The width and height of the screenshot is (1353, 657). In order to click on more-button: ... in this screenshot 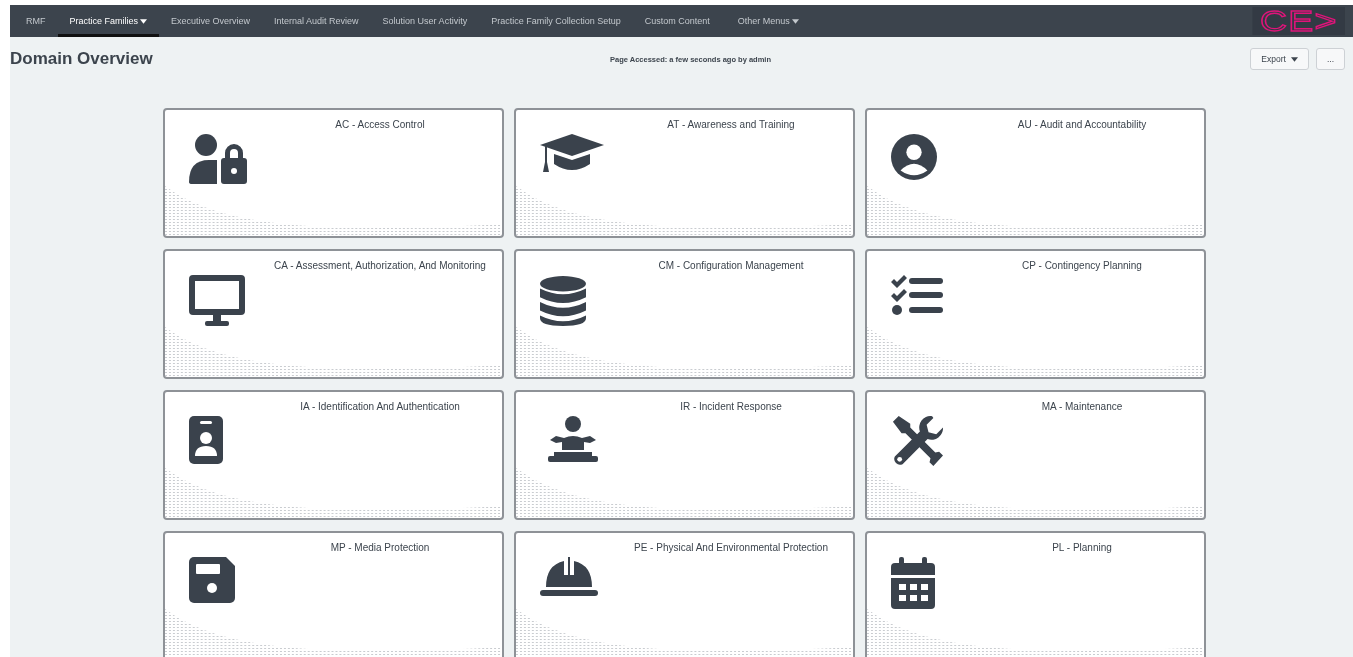, I will do `click(1330, 59)`.